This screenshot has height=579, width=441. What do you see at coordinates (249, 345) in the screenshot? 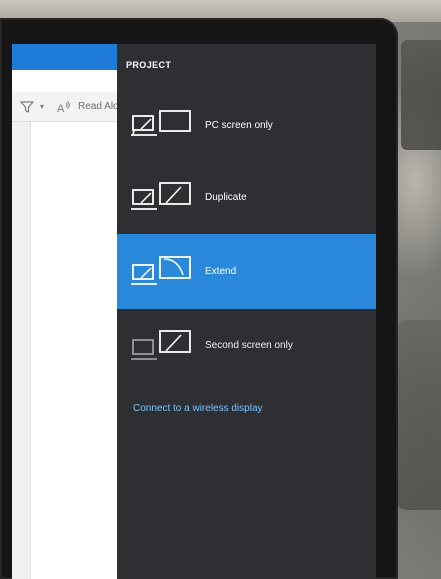
I see `option-label: Second screen only` at bounding box center [249, 345].